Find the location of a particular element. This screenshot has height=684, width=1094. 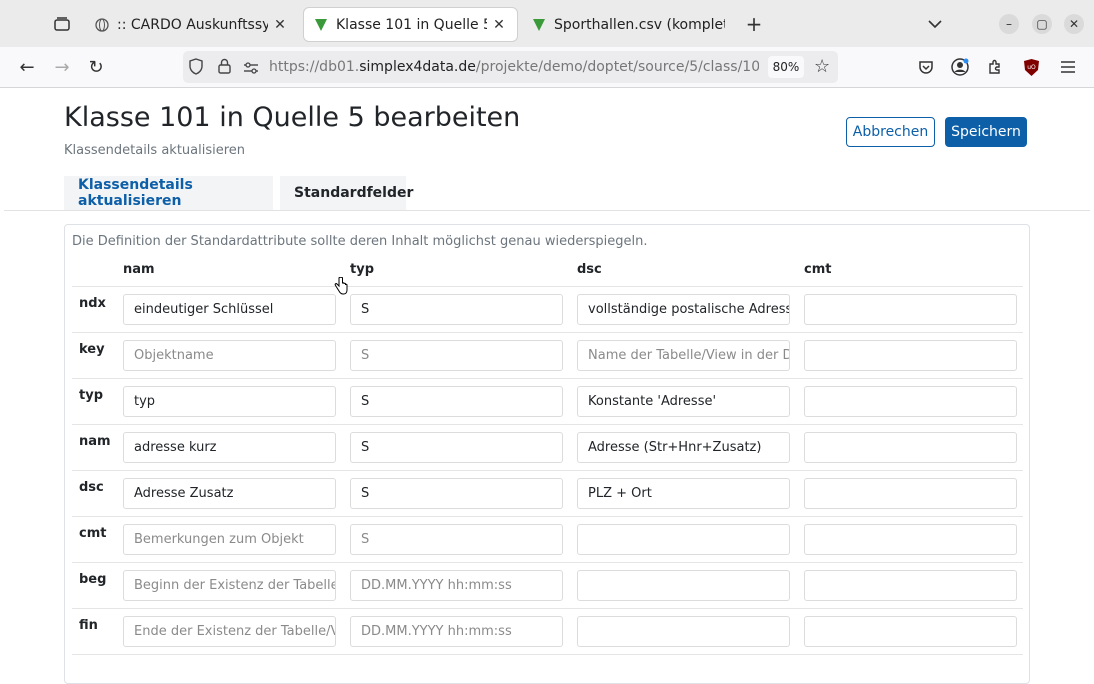

permissions-icon is located at coordinates (251, 69).